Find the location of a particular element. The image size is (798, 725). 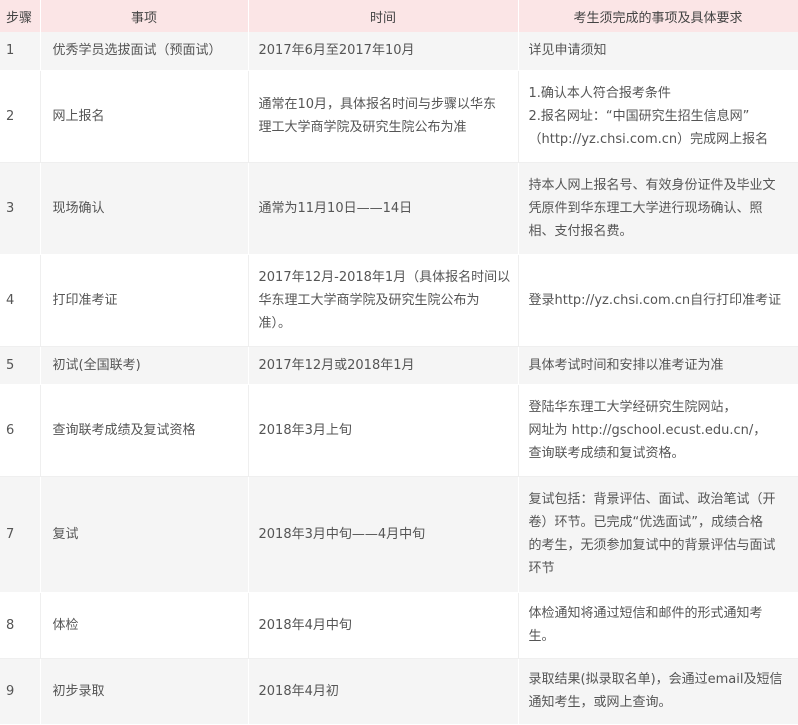

header-step: 步骤 is located at coordinates (20, 16).